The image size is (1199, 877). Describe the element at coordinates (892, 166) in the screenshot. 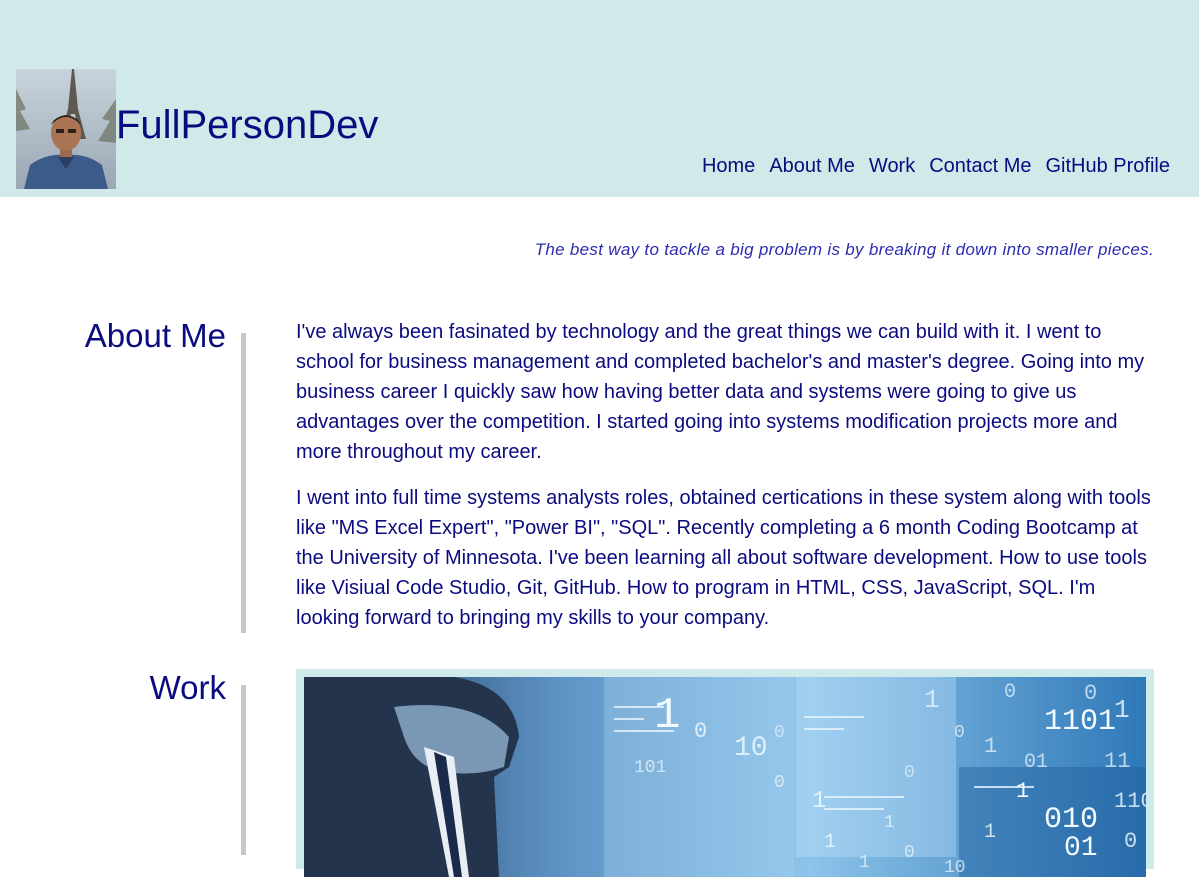

I see `nav-work: Work` at that location.